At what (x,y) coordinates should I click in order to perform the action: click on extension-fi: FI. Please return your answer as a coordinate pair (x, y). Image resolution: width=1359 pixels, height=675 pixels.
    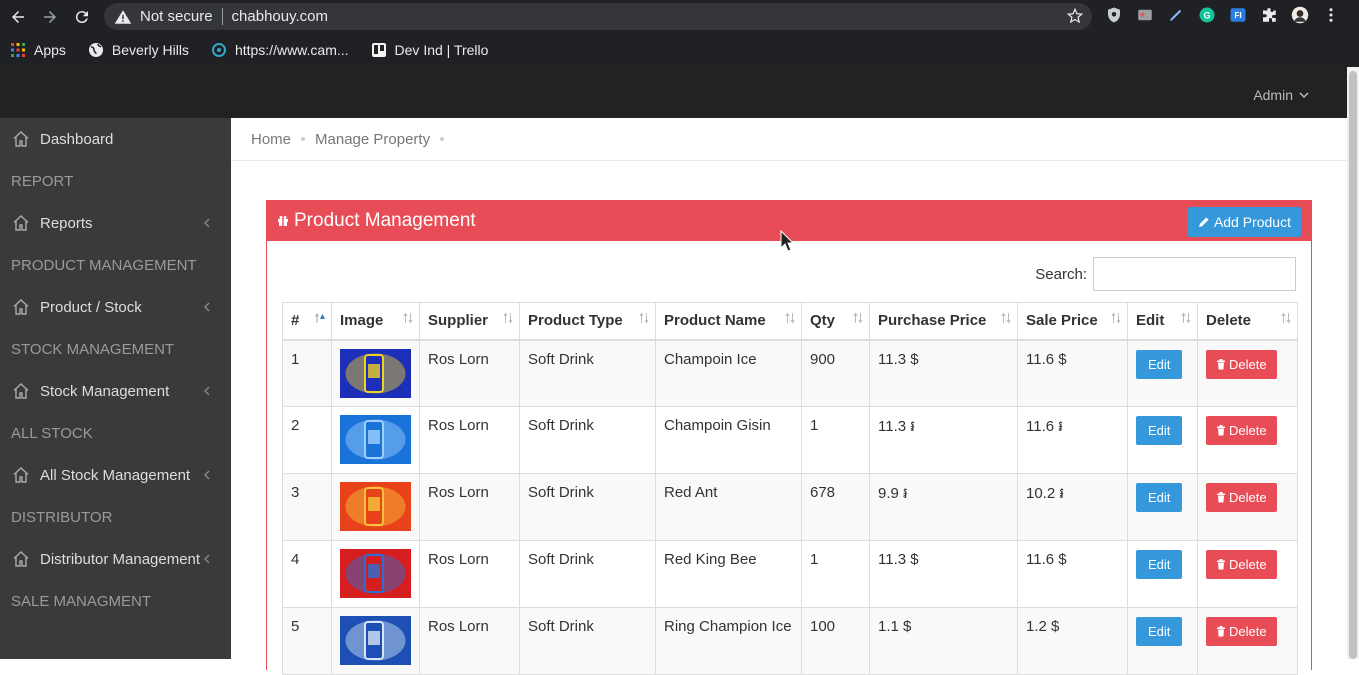
    Looking at the image, I should click on (1238, 15).